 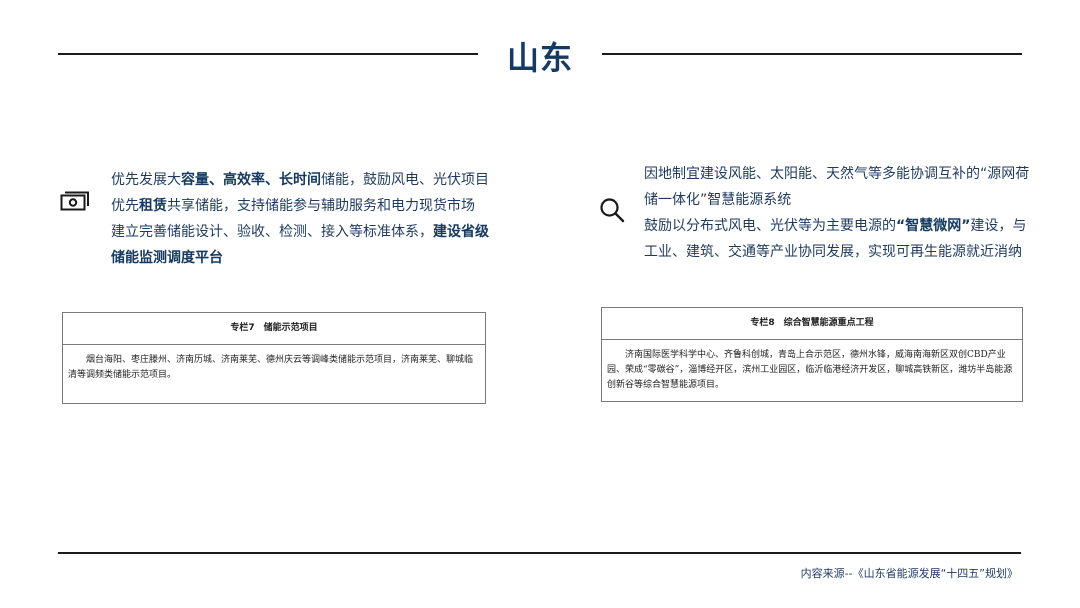 What do you see at coordinates (125, 206) in the screenshot?
I see `text-run: 优先` at bounding box center [125, 206].